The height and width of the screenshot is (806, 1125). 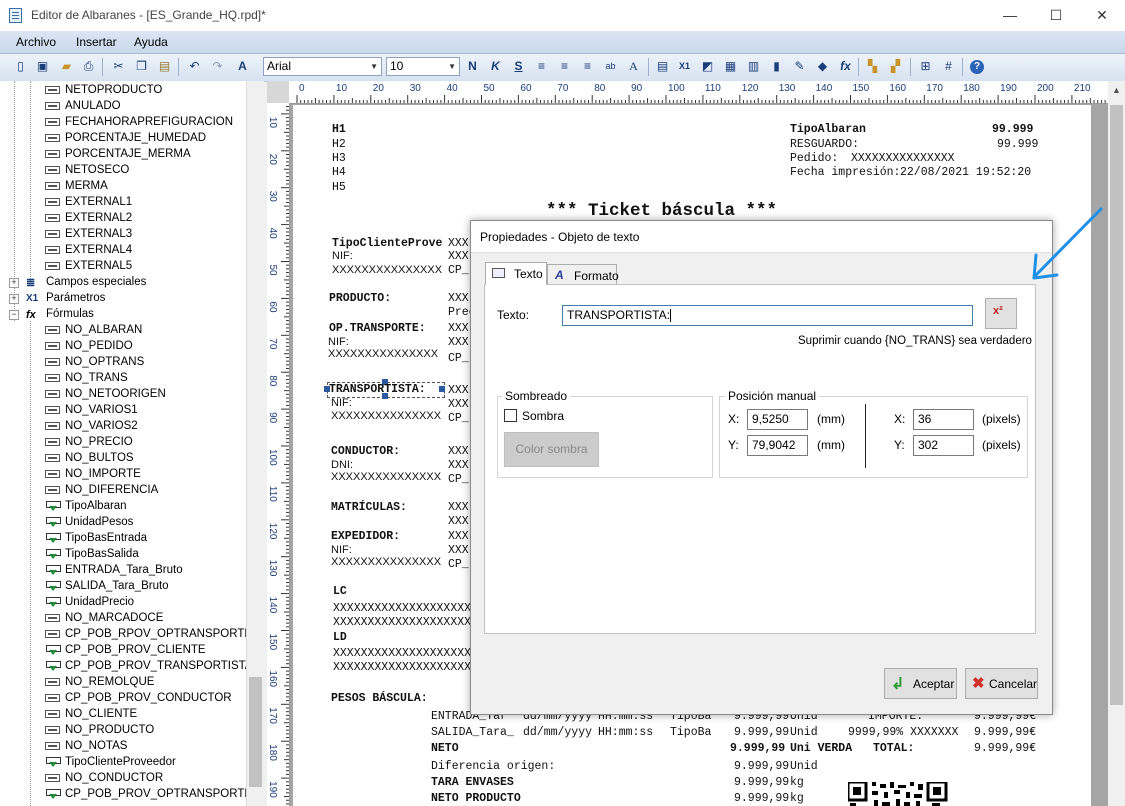 What do you see at coordinates (120, 762) in the screenshot?
I see `tree-item: TipoClienteProveedor` at bounding box center [120, 762].